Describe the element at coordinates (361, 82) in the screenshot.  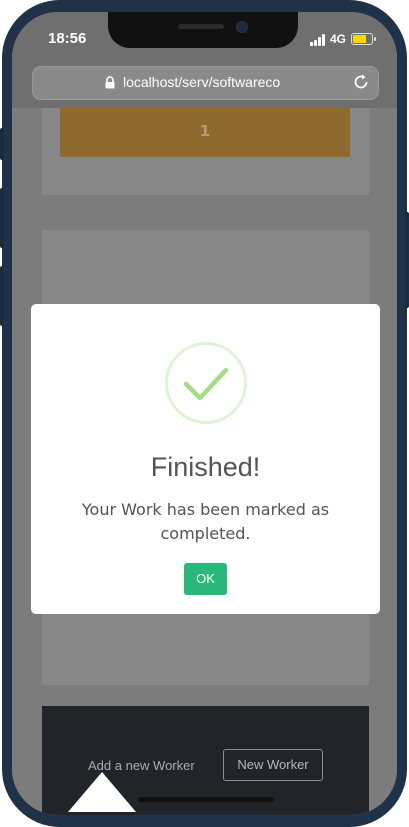
I see `reload-icon` at that location.